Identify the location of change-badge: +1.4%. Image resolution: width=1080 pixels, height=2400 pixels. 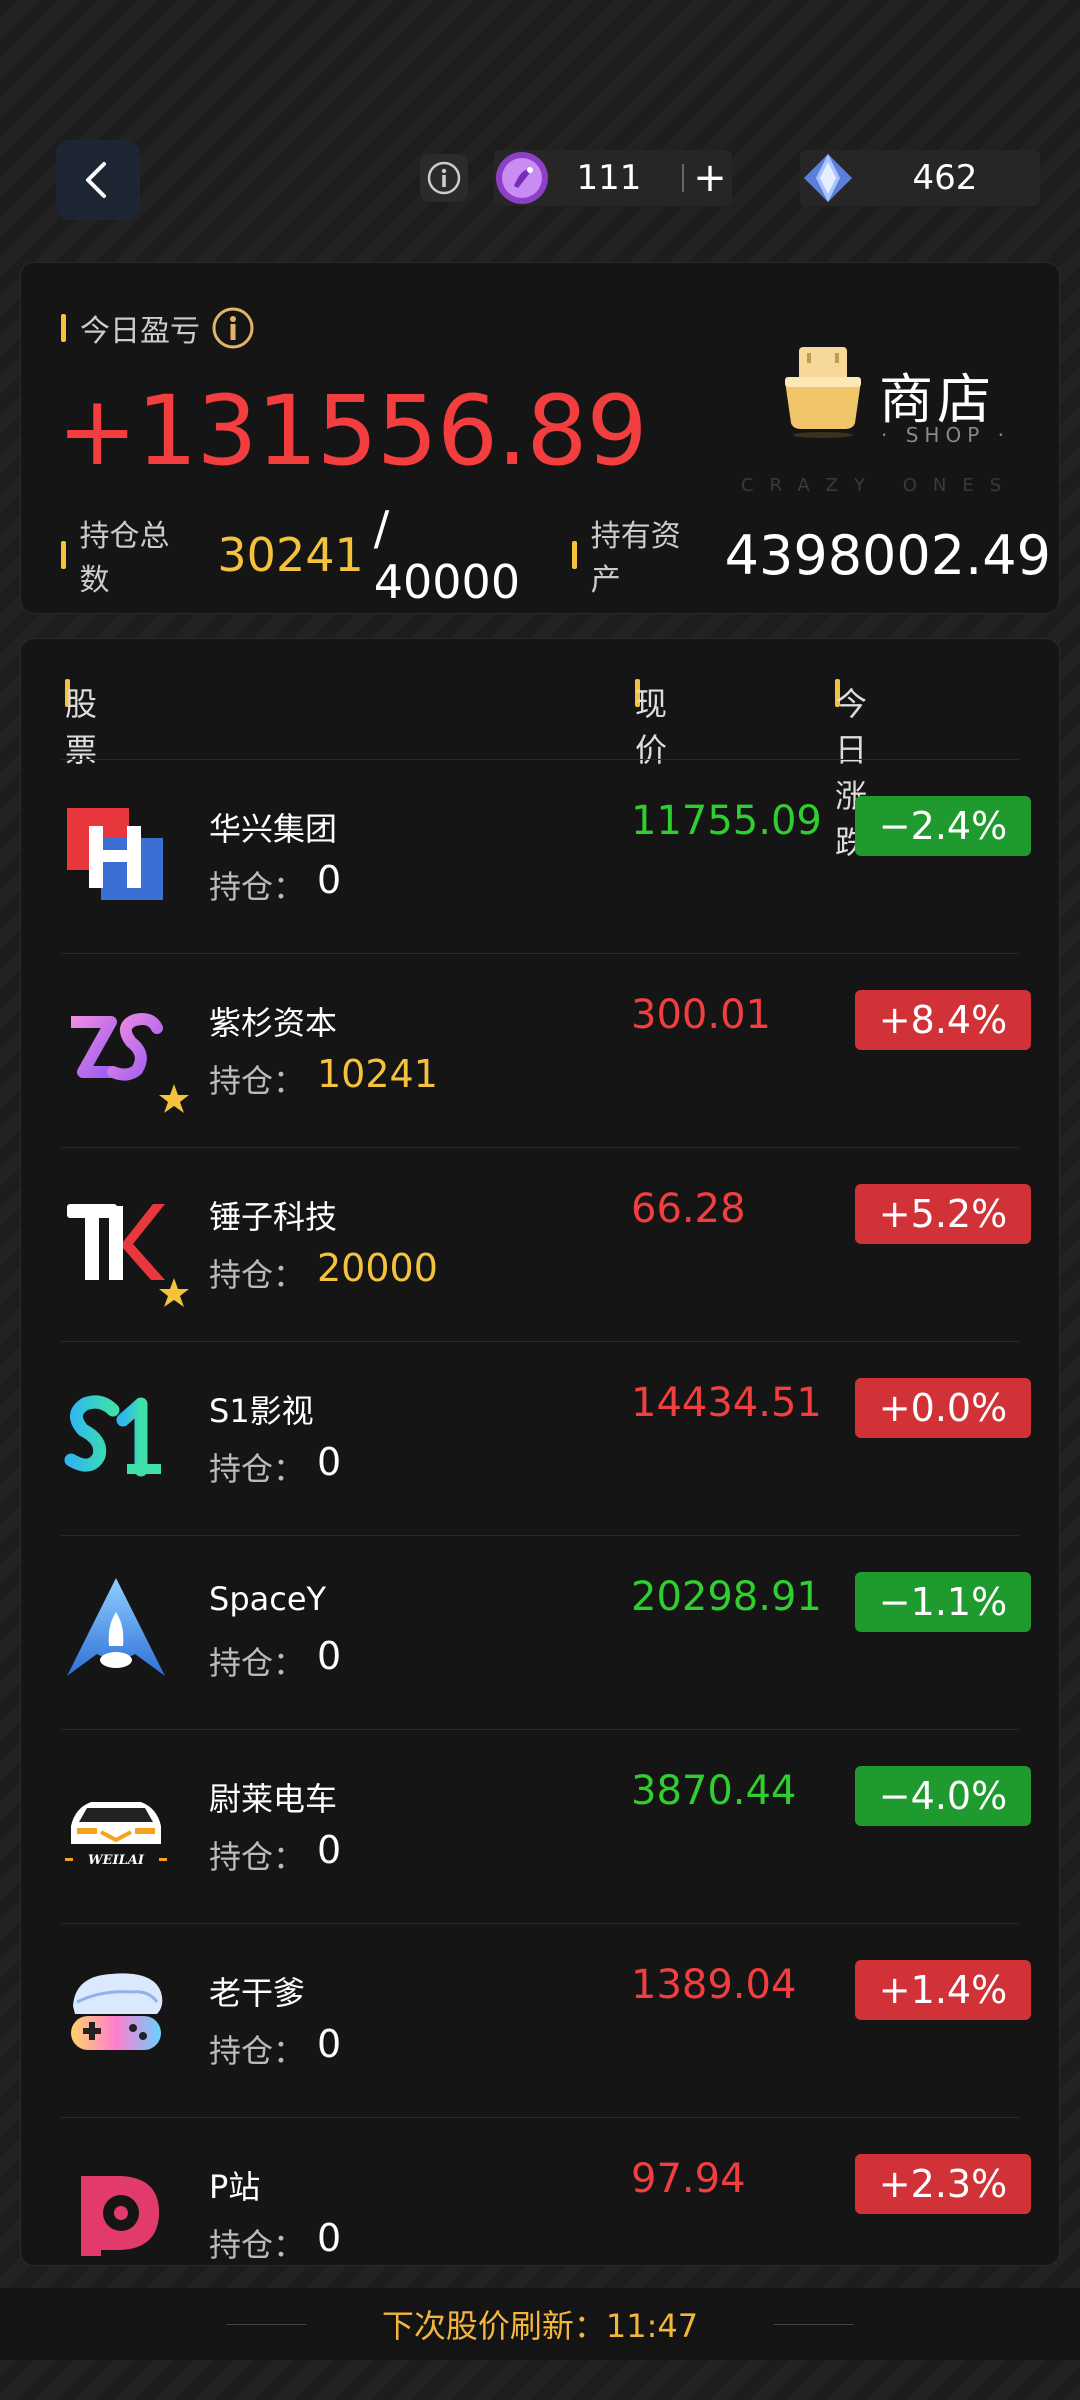
(943, 1990).